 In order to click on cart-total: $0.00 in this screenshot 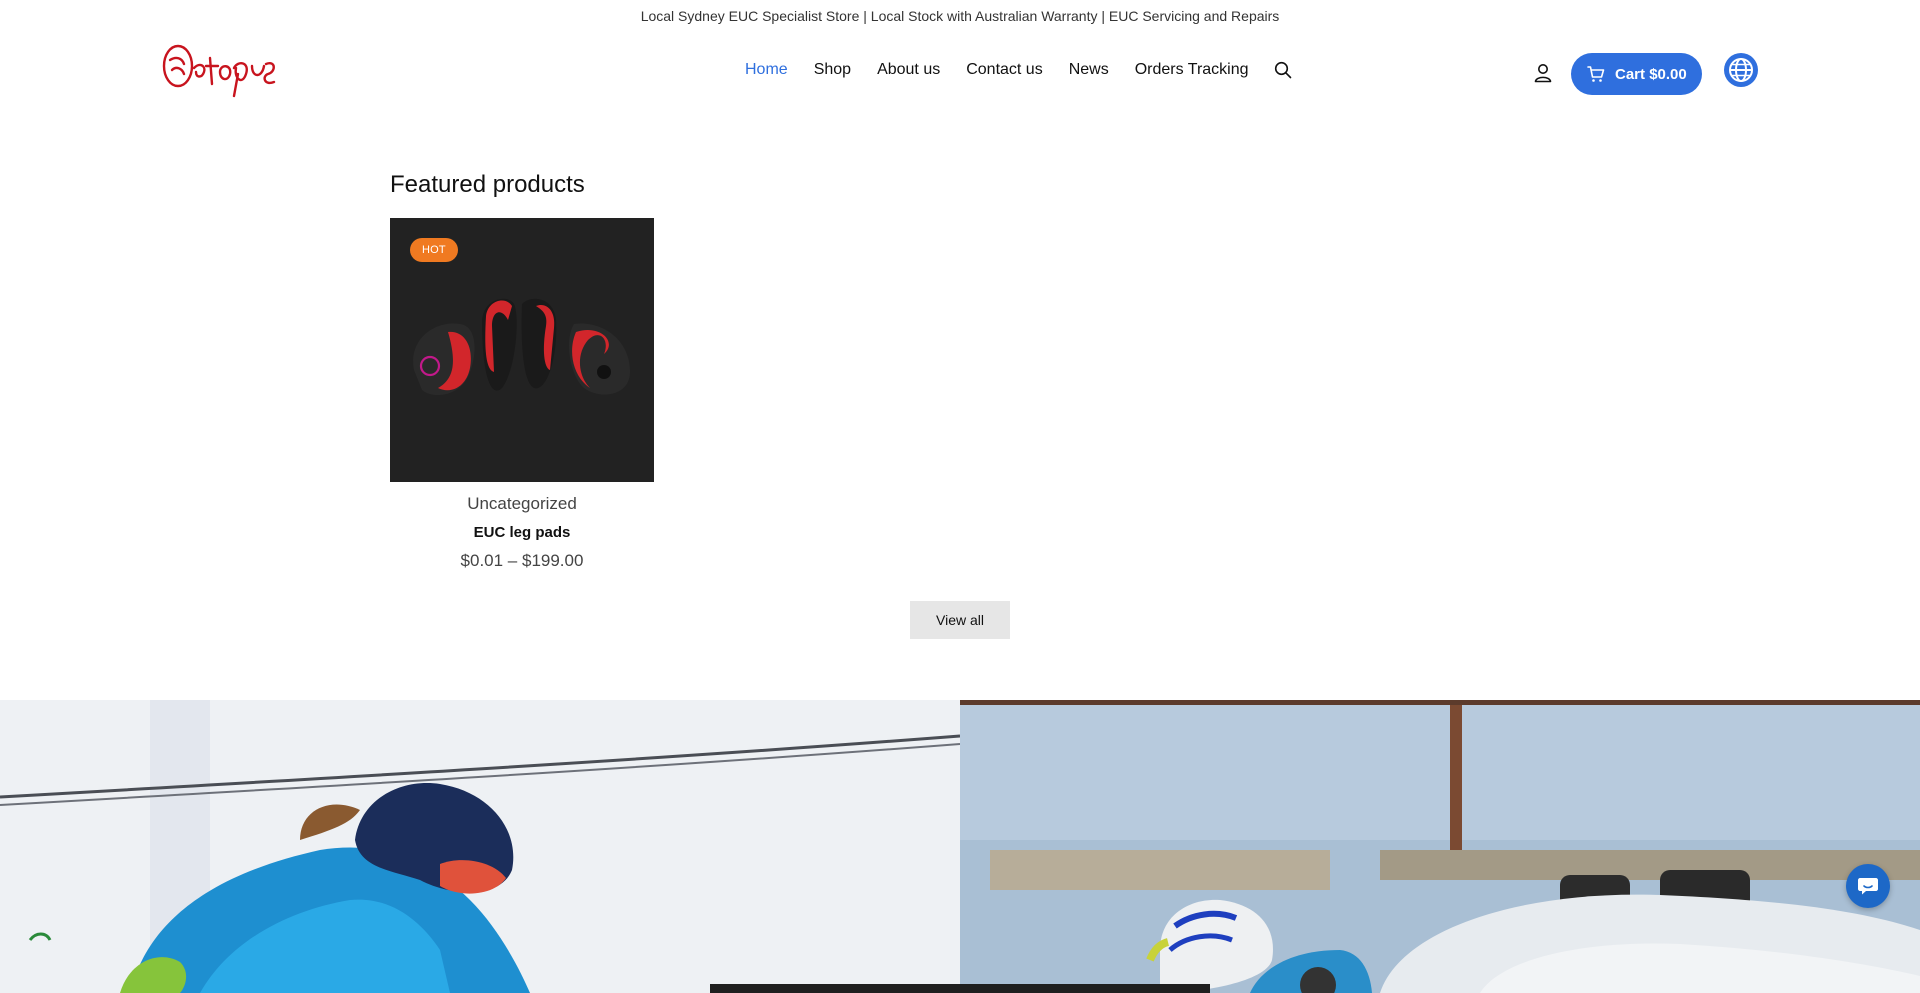, I will do `click(1668, 74)`.